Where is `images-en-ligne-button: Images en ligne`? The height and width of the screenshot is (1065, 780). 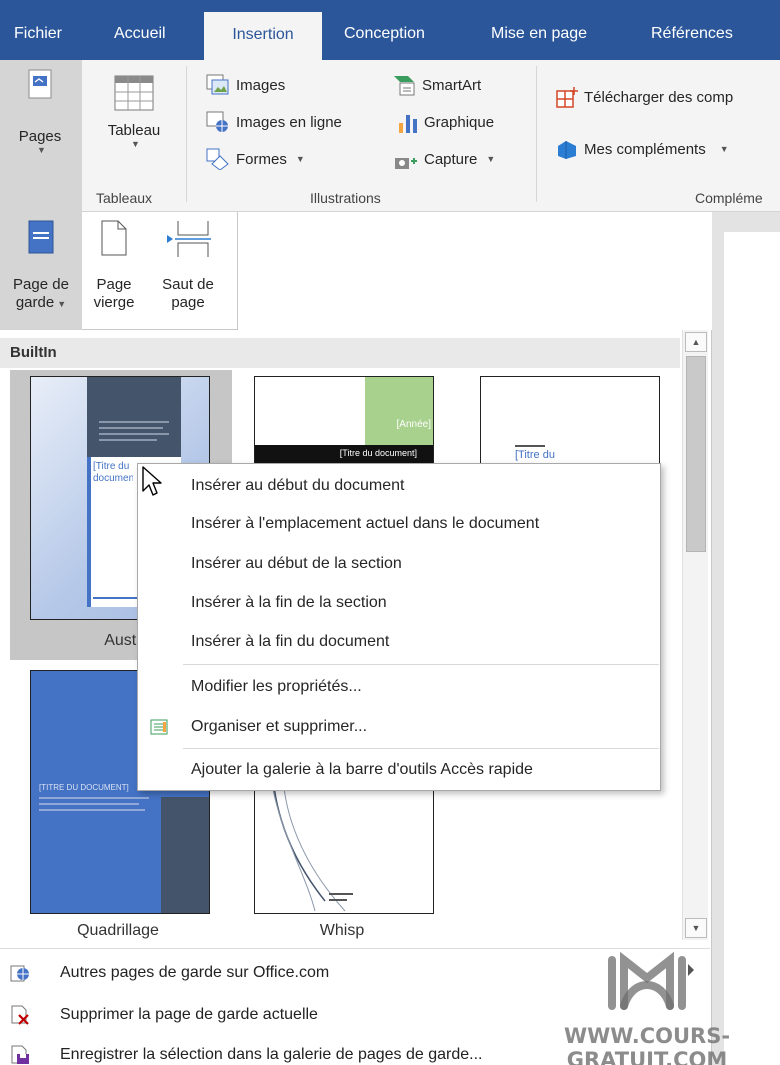
images-en-ligne-button: Images en ligne is located at coordinates (274, 122).